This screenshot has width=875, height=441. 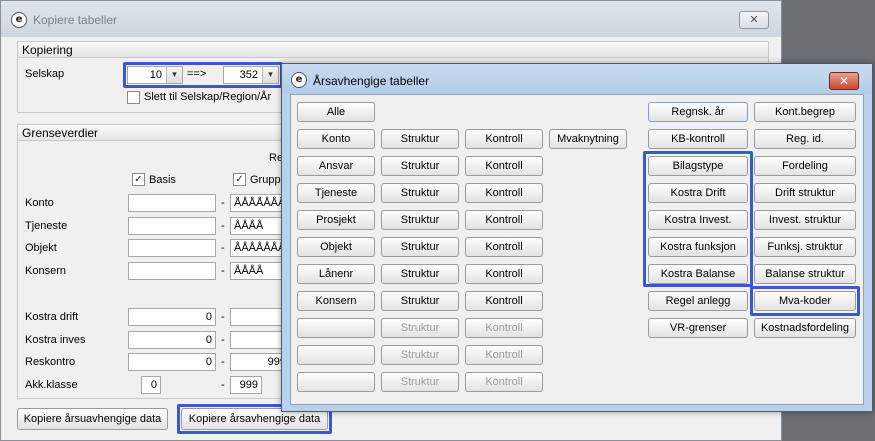 I want to click on basis-checkbox: ✓, so click(x=138, y=179).